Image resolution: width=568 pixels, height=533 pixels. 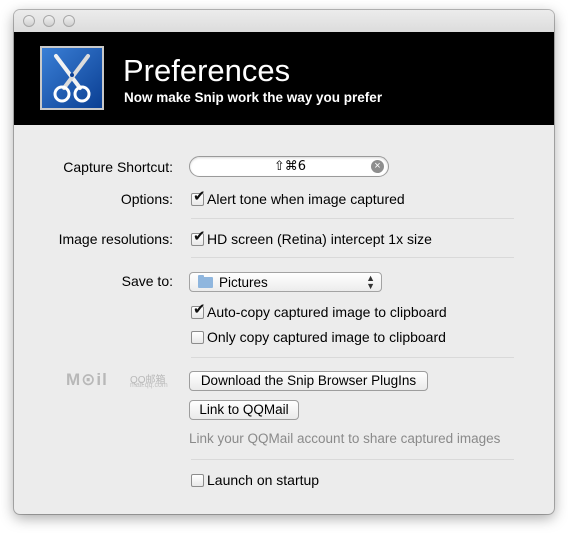 What do you see at coordinates (197, 337) in the screenshot?
I see `only-copy-checkbox` at bounding box center [197, 337].